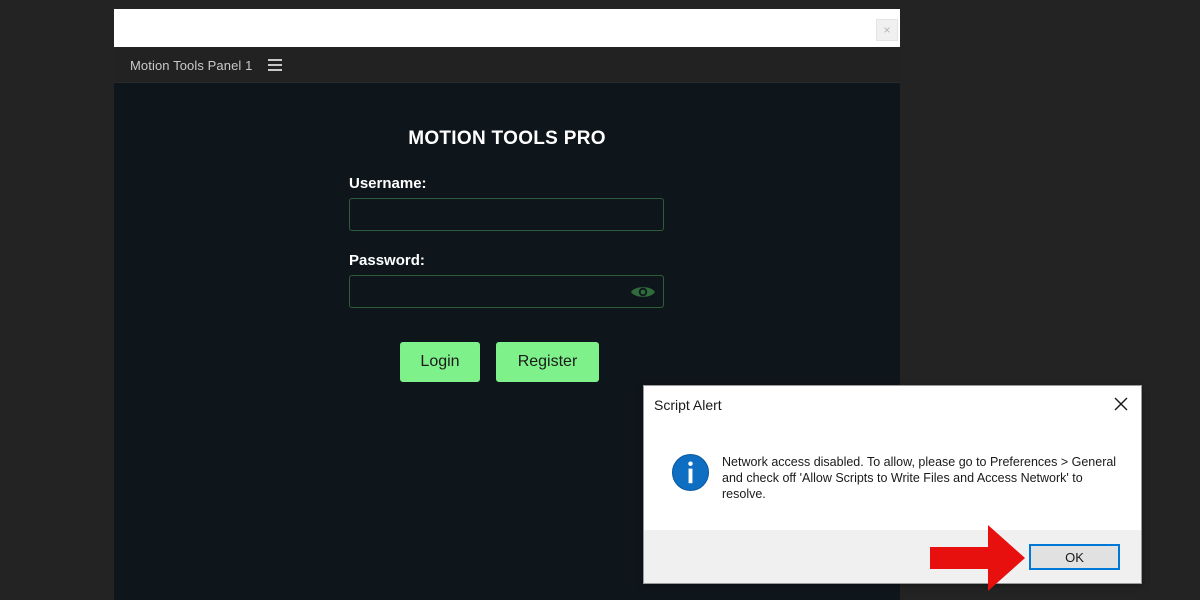 This screenshot has width=1200, height=600. Describe the element at coordinates (547, 362) in the screenshot. I see `register-button: Register` at that location.